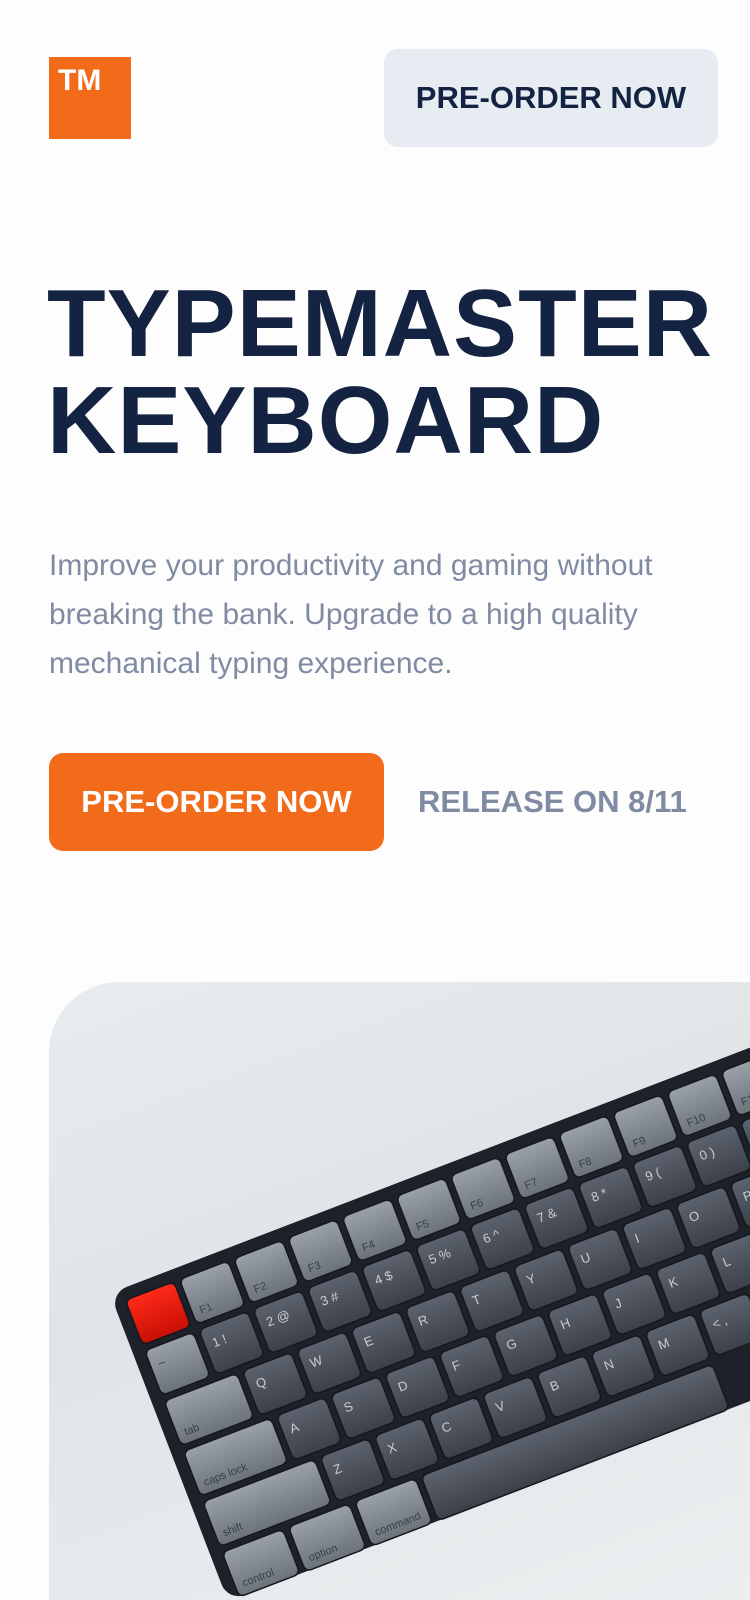  Describe the element at coordinates (216, 802) in the screenshot. I see `hero-preorder-button: PRE-ORDER NOW` at that location.